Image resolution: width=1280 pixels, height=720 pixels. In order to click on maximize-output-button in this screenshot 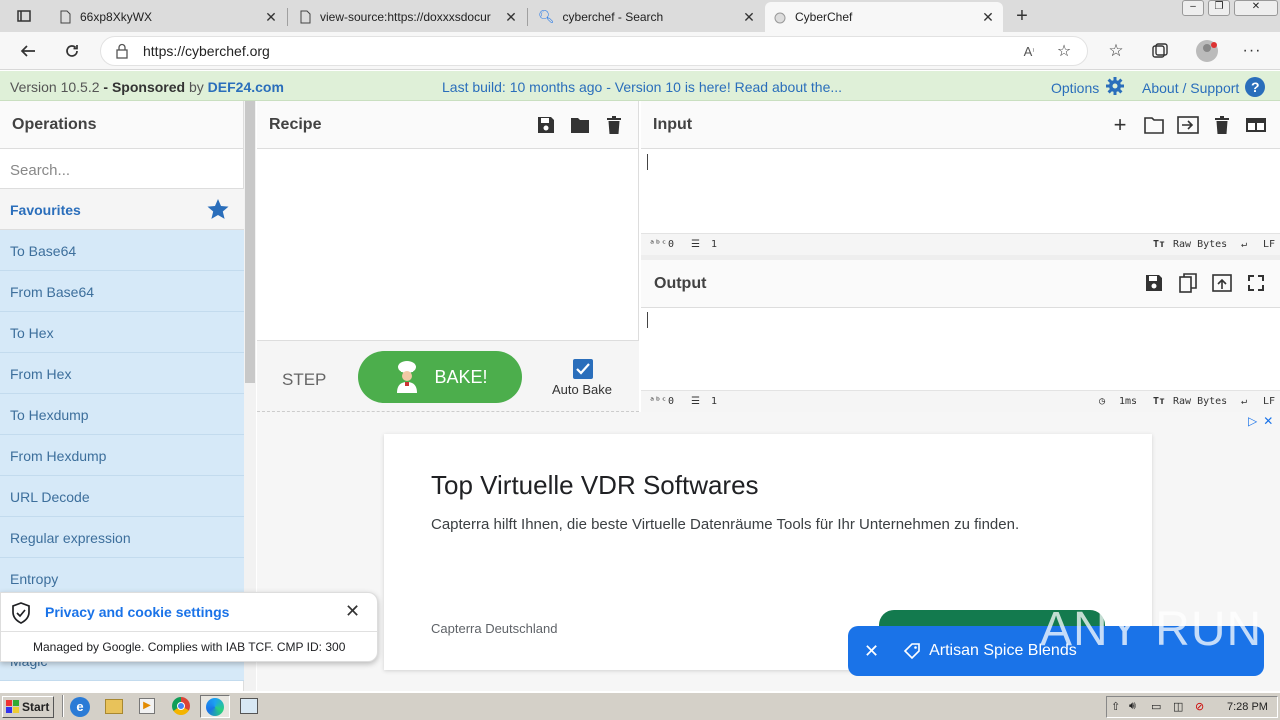, I will do `click(1256, 283)`.